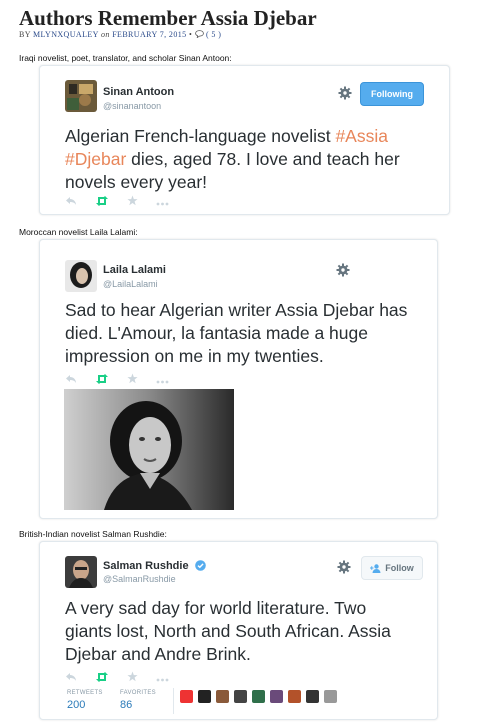 The width and height of the screenshot is (490, 725). Describe the element at coordinates (93, 534) in the screenshot. I see `caption-salman-rushdie: British-Indian novelist Salman Rushdie:` at that location.